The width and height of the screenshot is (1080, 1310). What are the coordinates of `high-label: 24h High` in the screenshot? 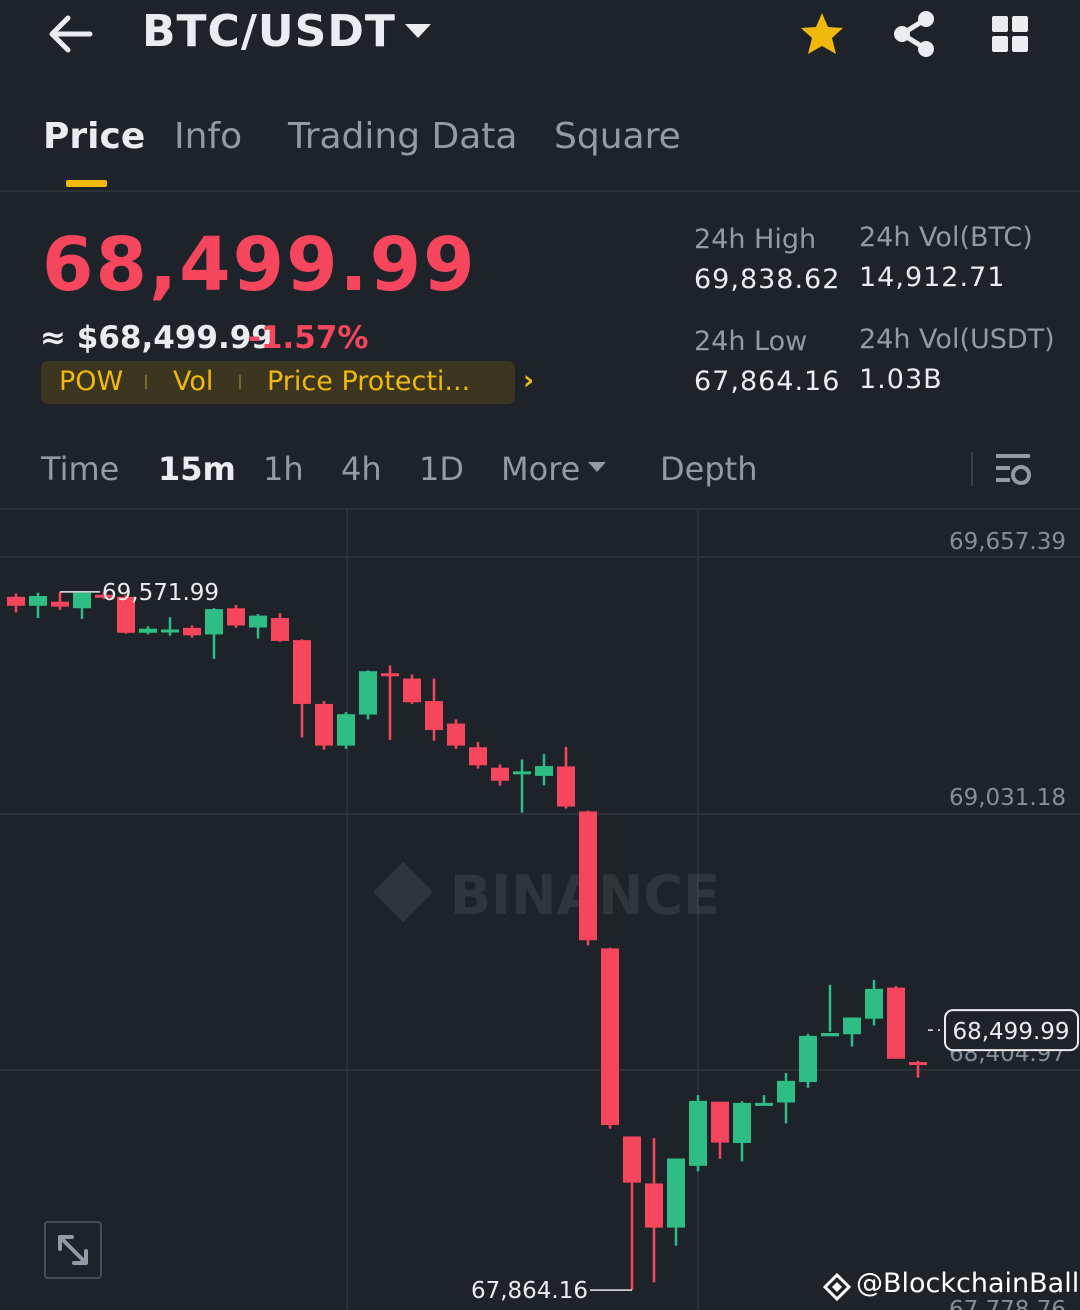 It's located at (755, 239).